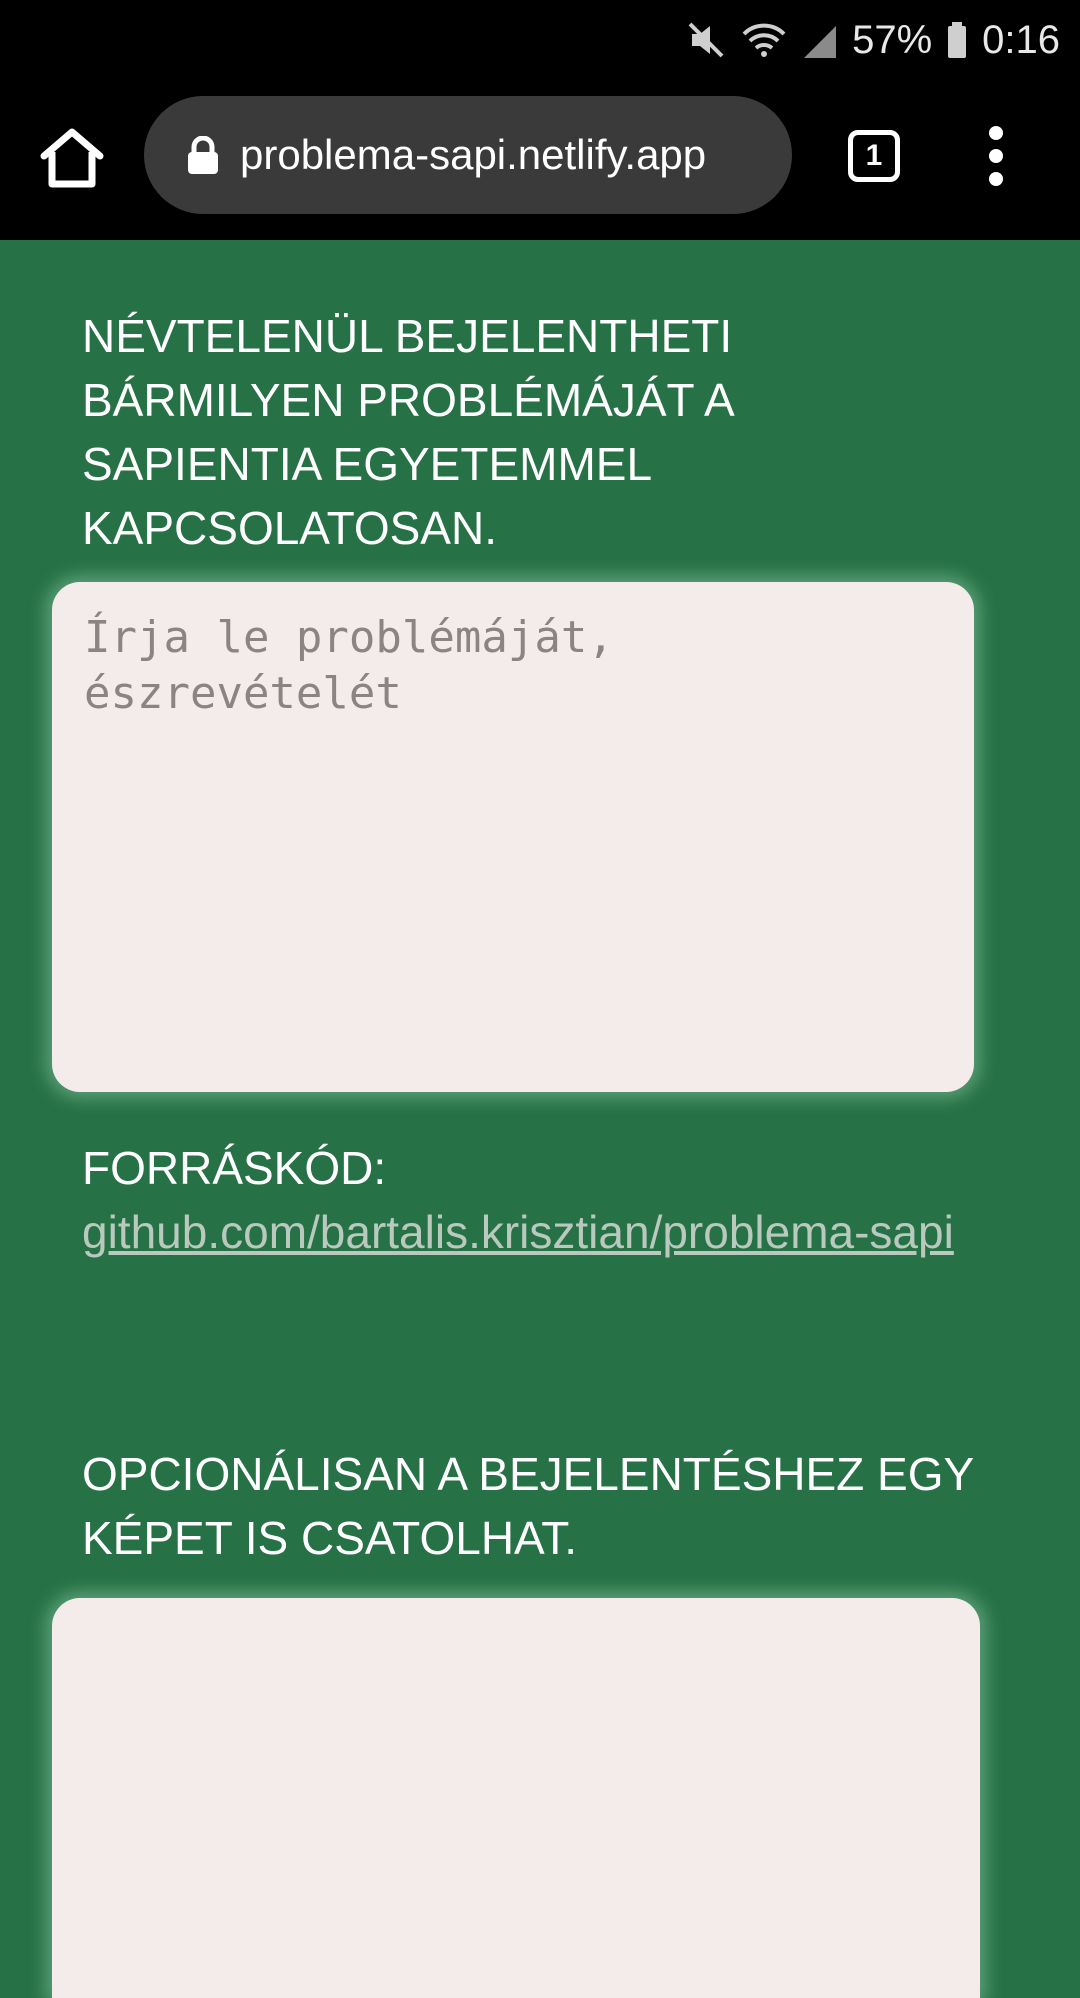 This screenshot has width=1080, height=1998. What do you see at coordinates (706, 40) in the screenshot?
I see `mute-icon` at bounding box center [706, 40].